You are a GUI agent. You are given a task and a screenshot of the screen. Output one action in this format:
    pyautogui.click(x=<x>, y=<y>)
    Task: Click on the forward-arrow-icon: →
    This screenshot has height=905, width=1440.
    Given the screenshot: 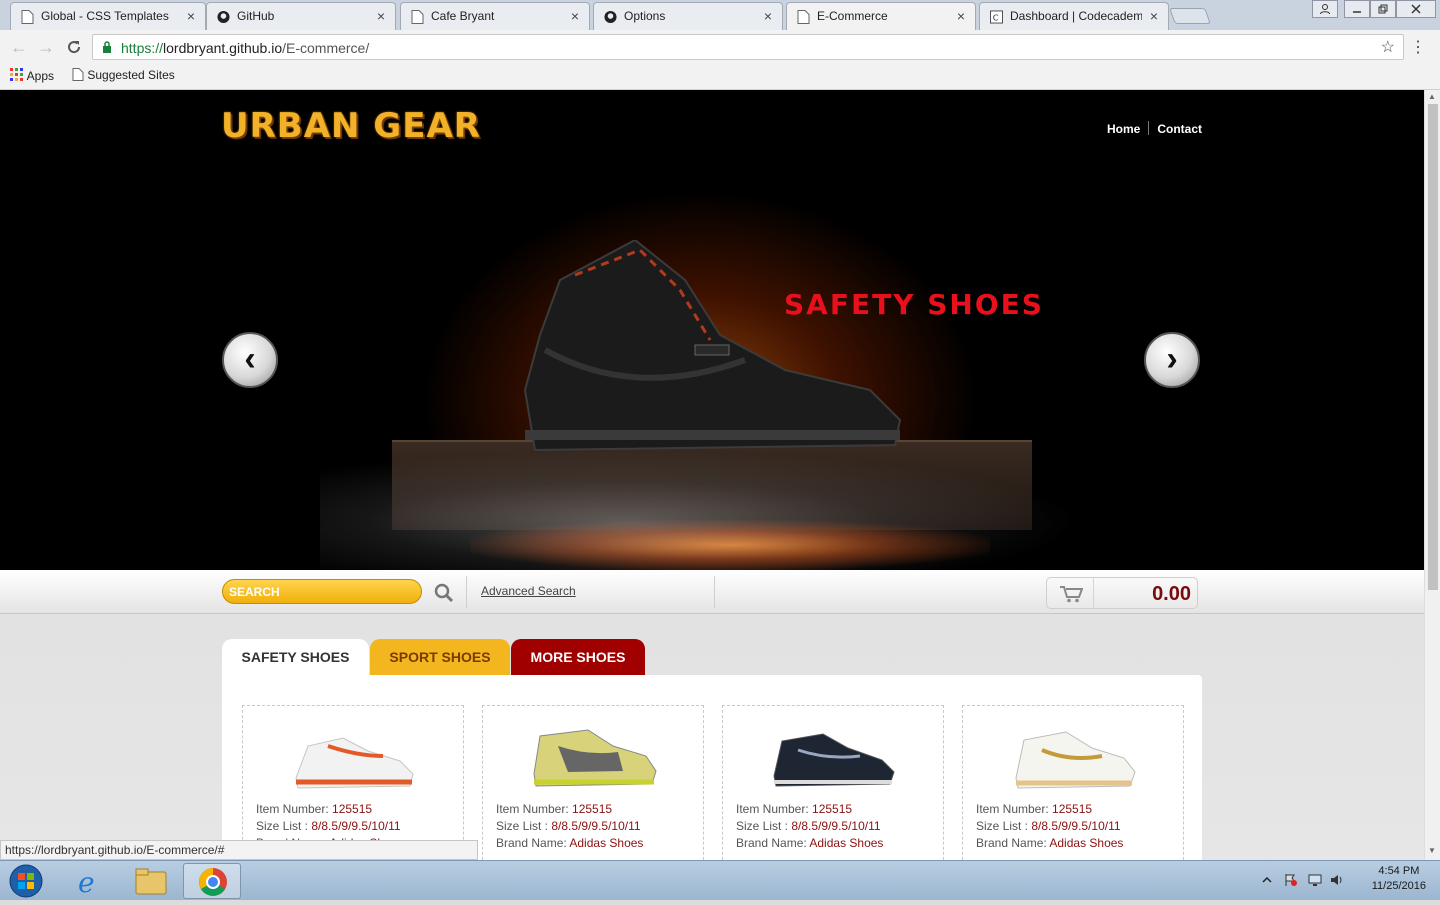 What is the action you would take?
    pyautogui.click(x=46, y=47)
    